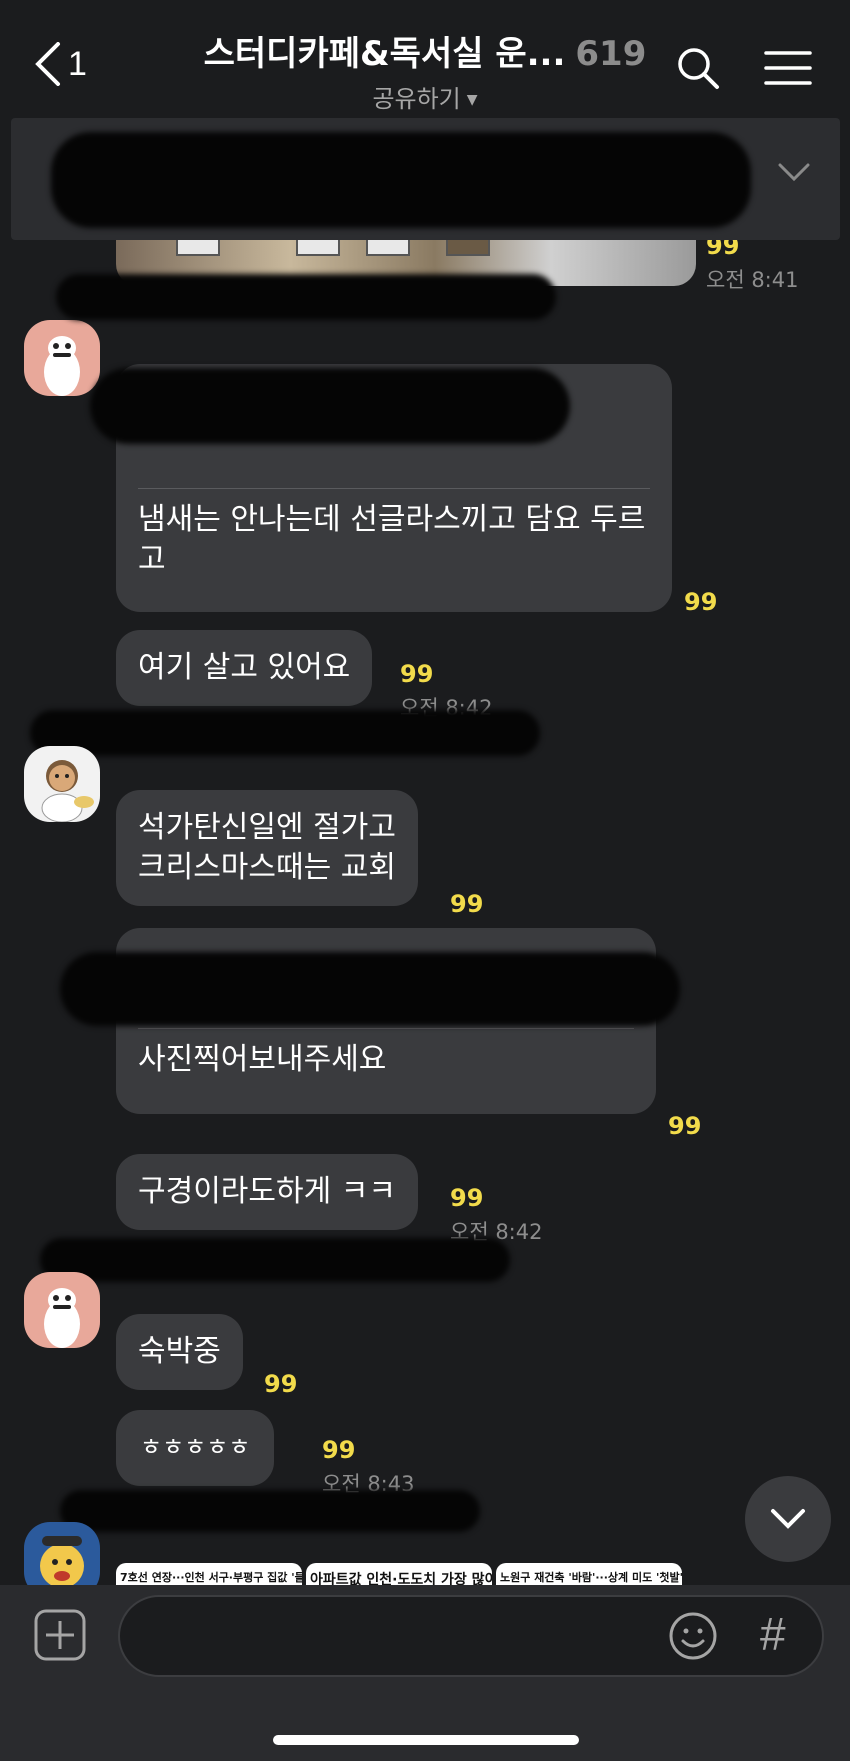 The width and height of the screenshot is (850, 1761). I want to click on composer-bar: #, so click(425, 1673).